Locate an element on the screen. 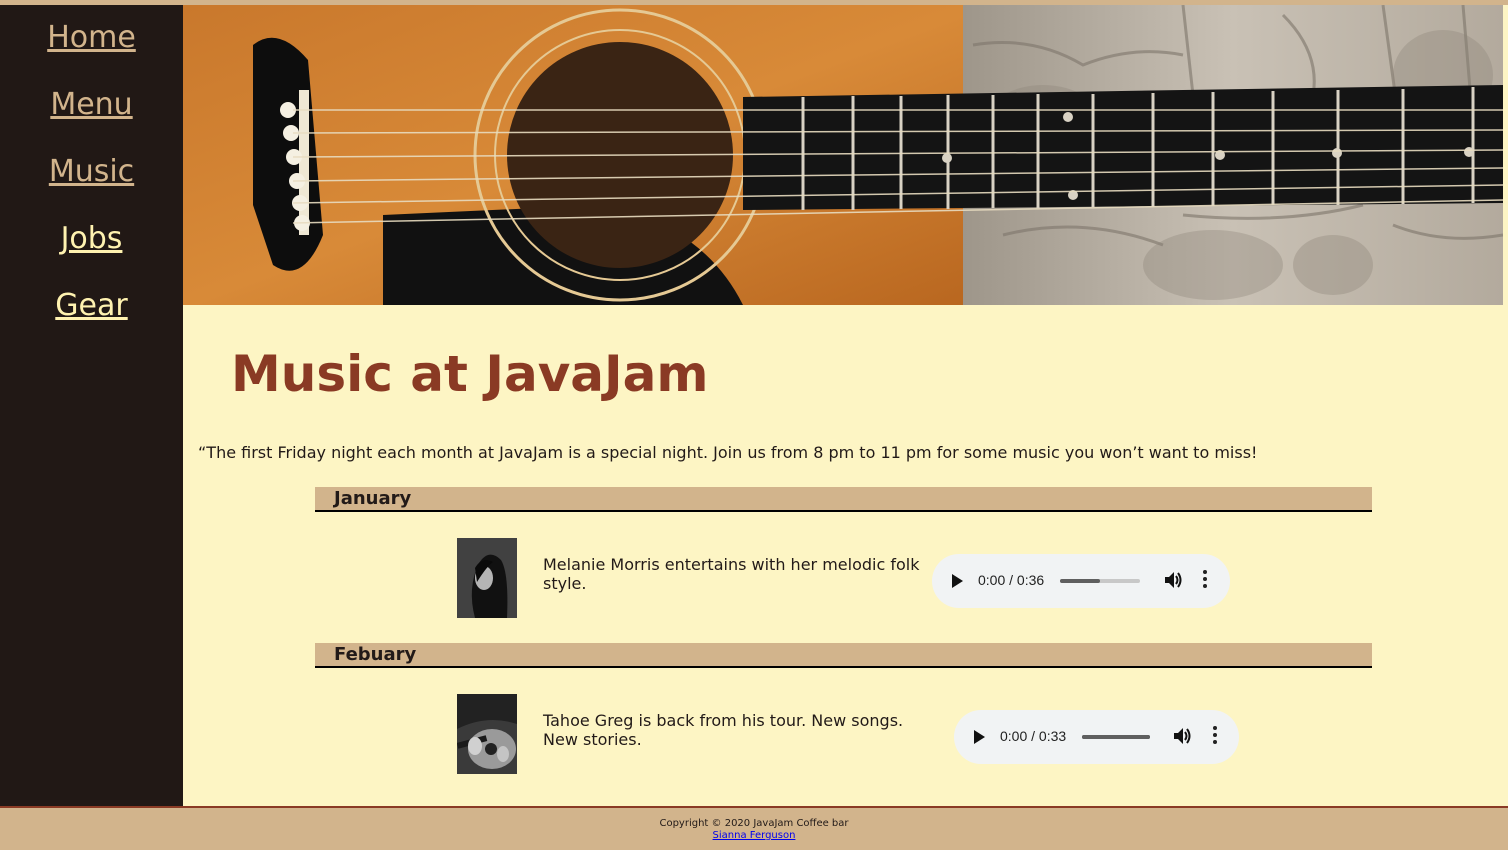 The height and width of the screenshot is (850, 1508). sidebar-nav: Home Menu Music Jobs Gear is located at coordinates (91, 405).